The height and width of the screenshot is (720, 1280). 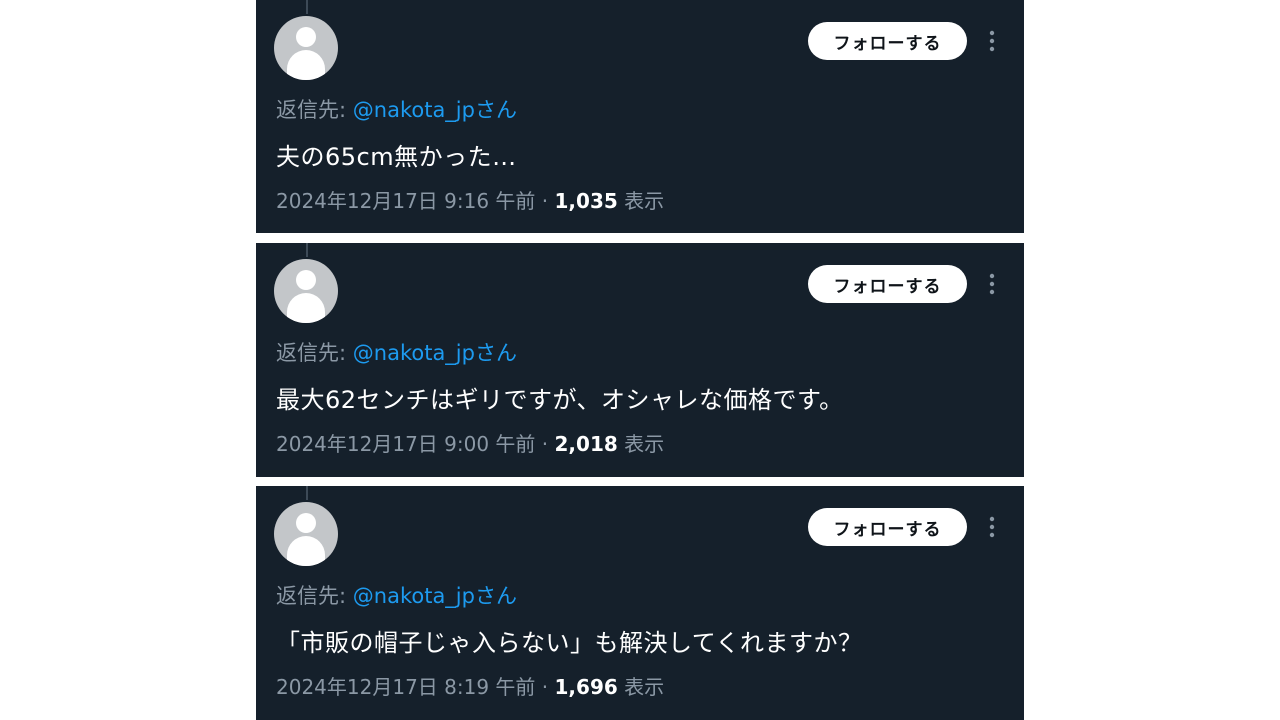 What do you see at coordinates (560, 400) in the screenshot?
I see `tweet-text: 最大62センチはギリですが、オシャレな価格です。` at bounding box center [560, 400].